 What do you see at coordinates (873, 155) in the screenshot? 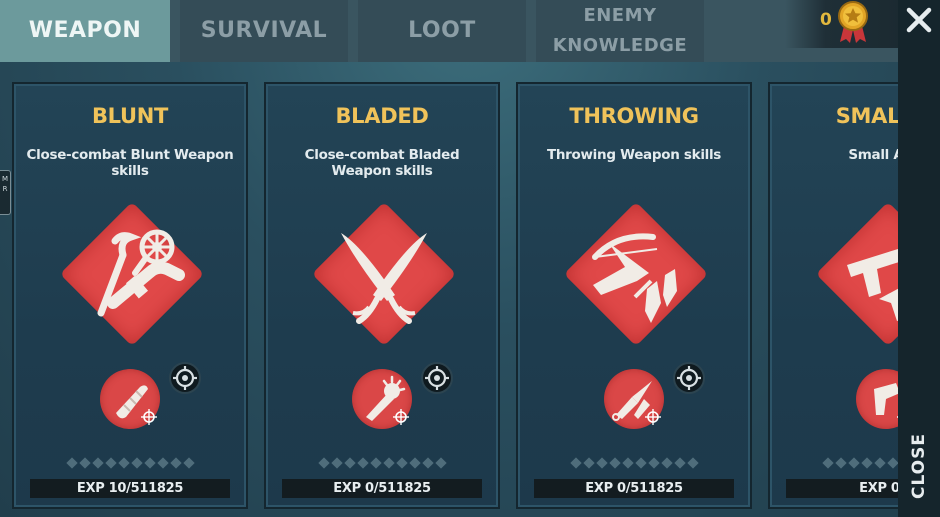
I see `card-description: Small Arm` at bounding box center [873, 155].